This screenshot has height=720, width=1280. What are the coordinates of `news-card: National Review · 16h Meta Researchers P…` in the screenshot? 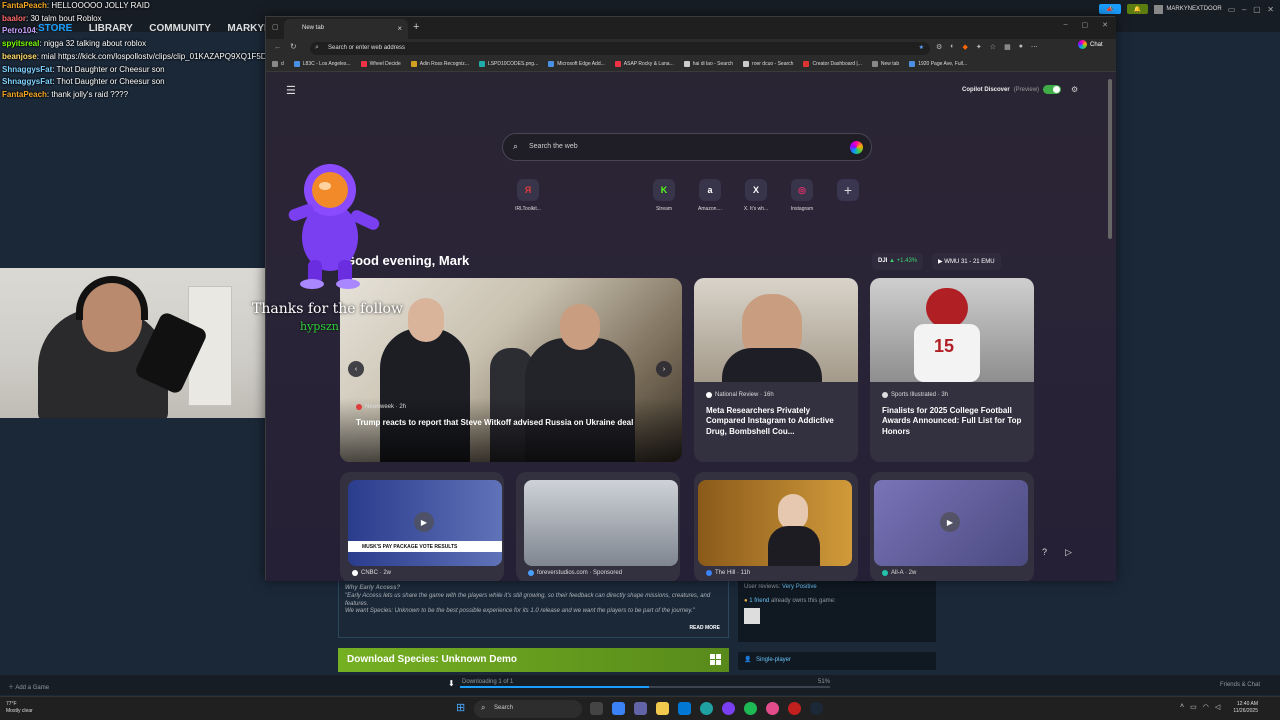 It's located at (776, 370).